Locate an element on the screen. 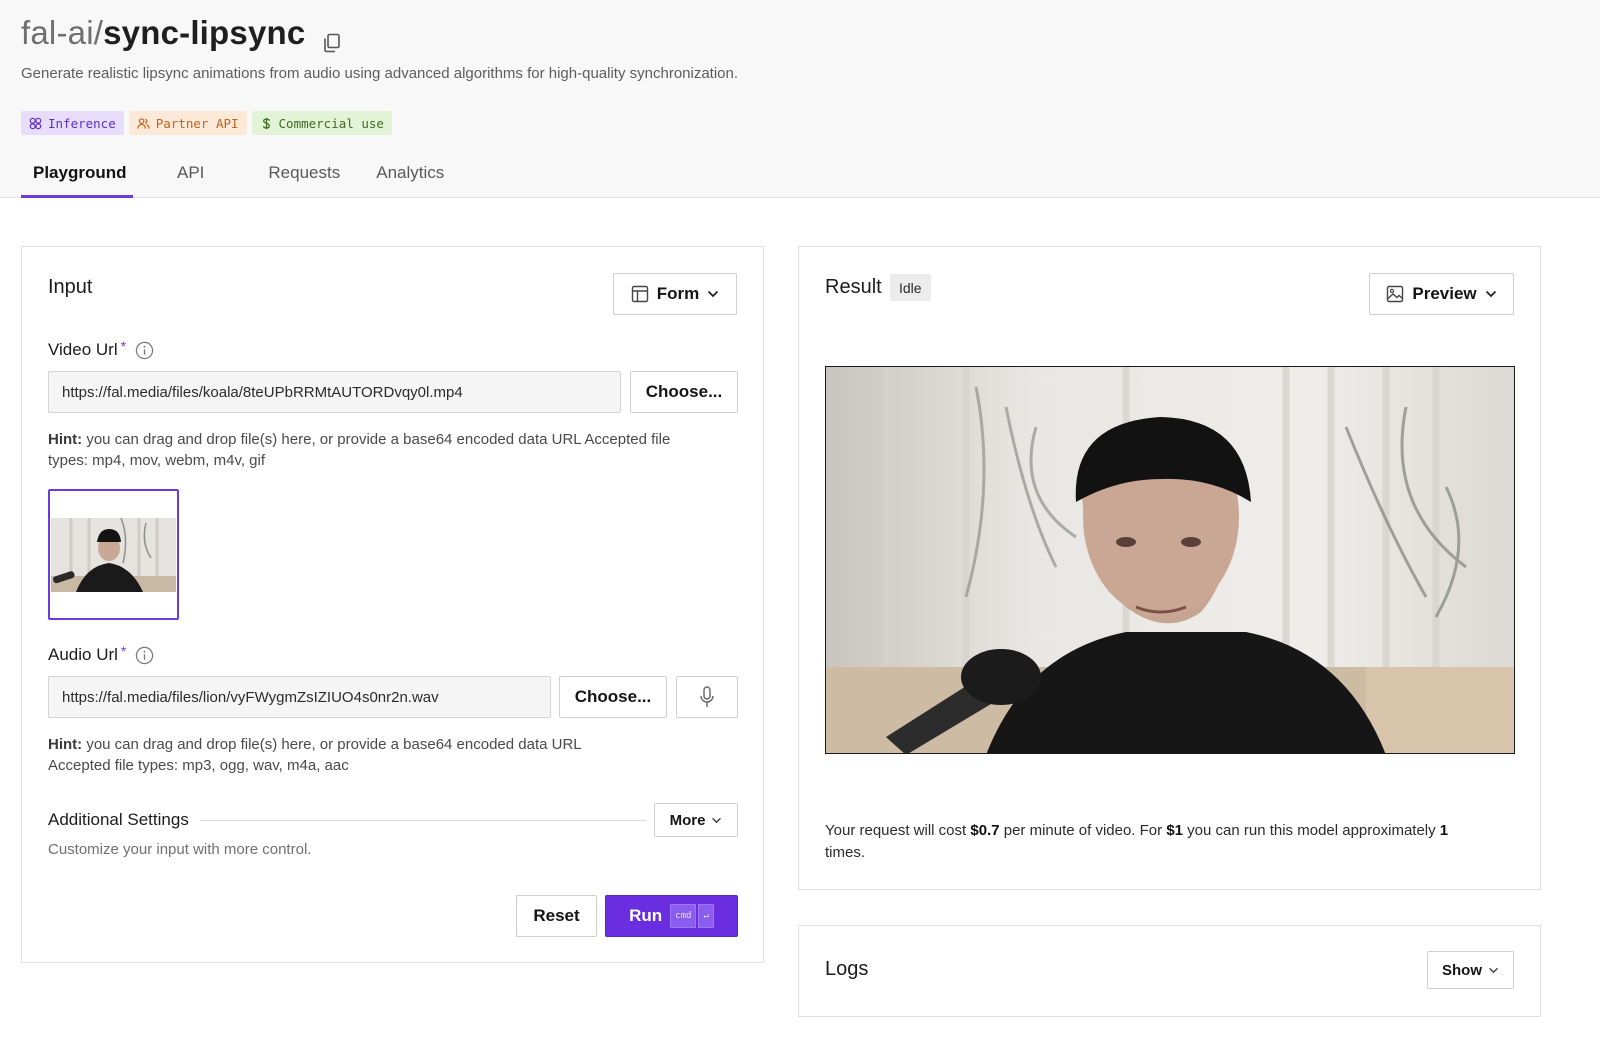 The height and width of the screenshot is (1051, 1600). video-url-input is located at coordinates (334, 392).